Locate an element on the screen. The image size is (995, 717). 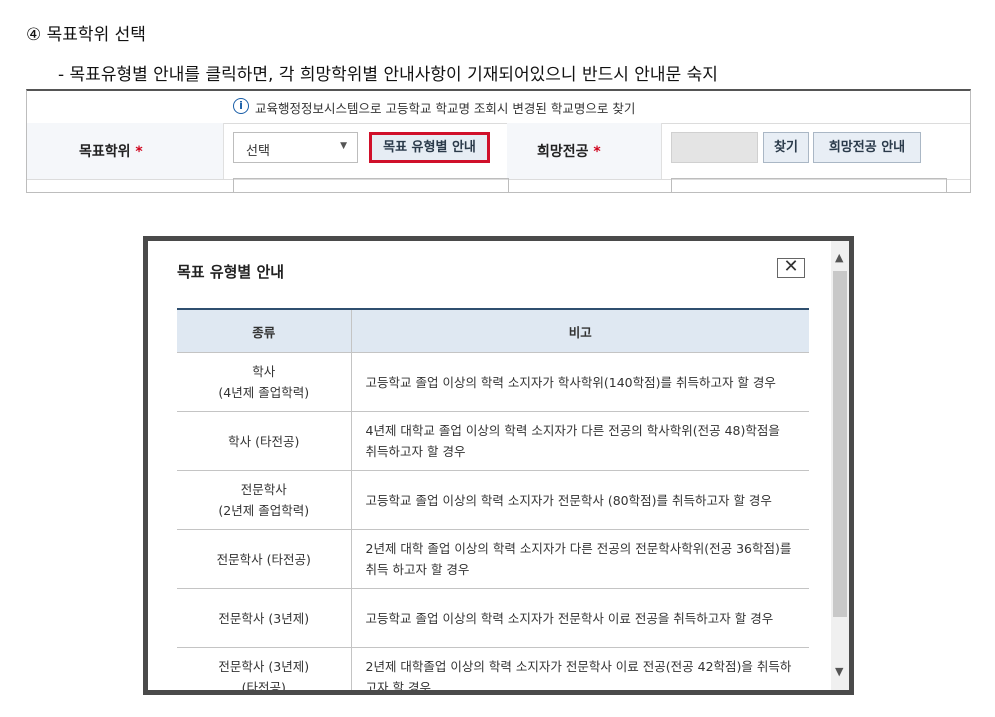
type-cell: 전문학사 (3년제) is located at coordinates (264, 618).